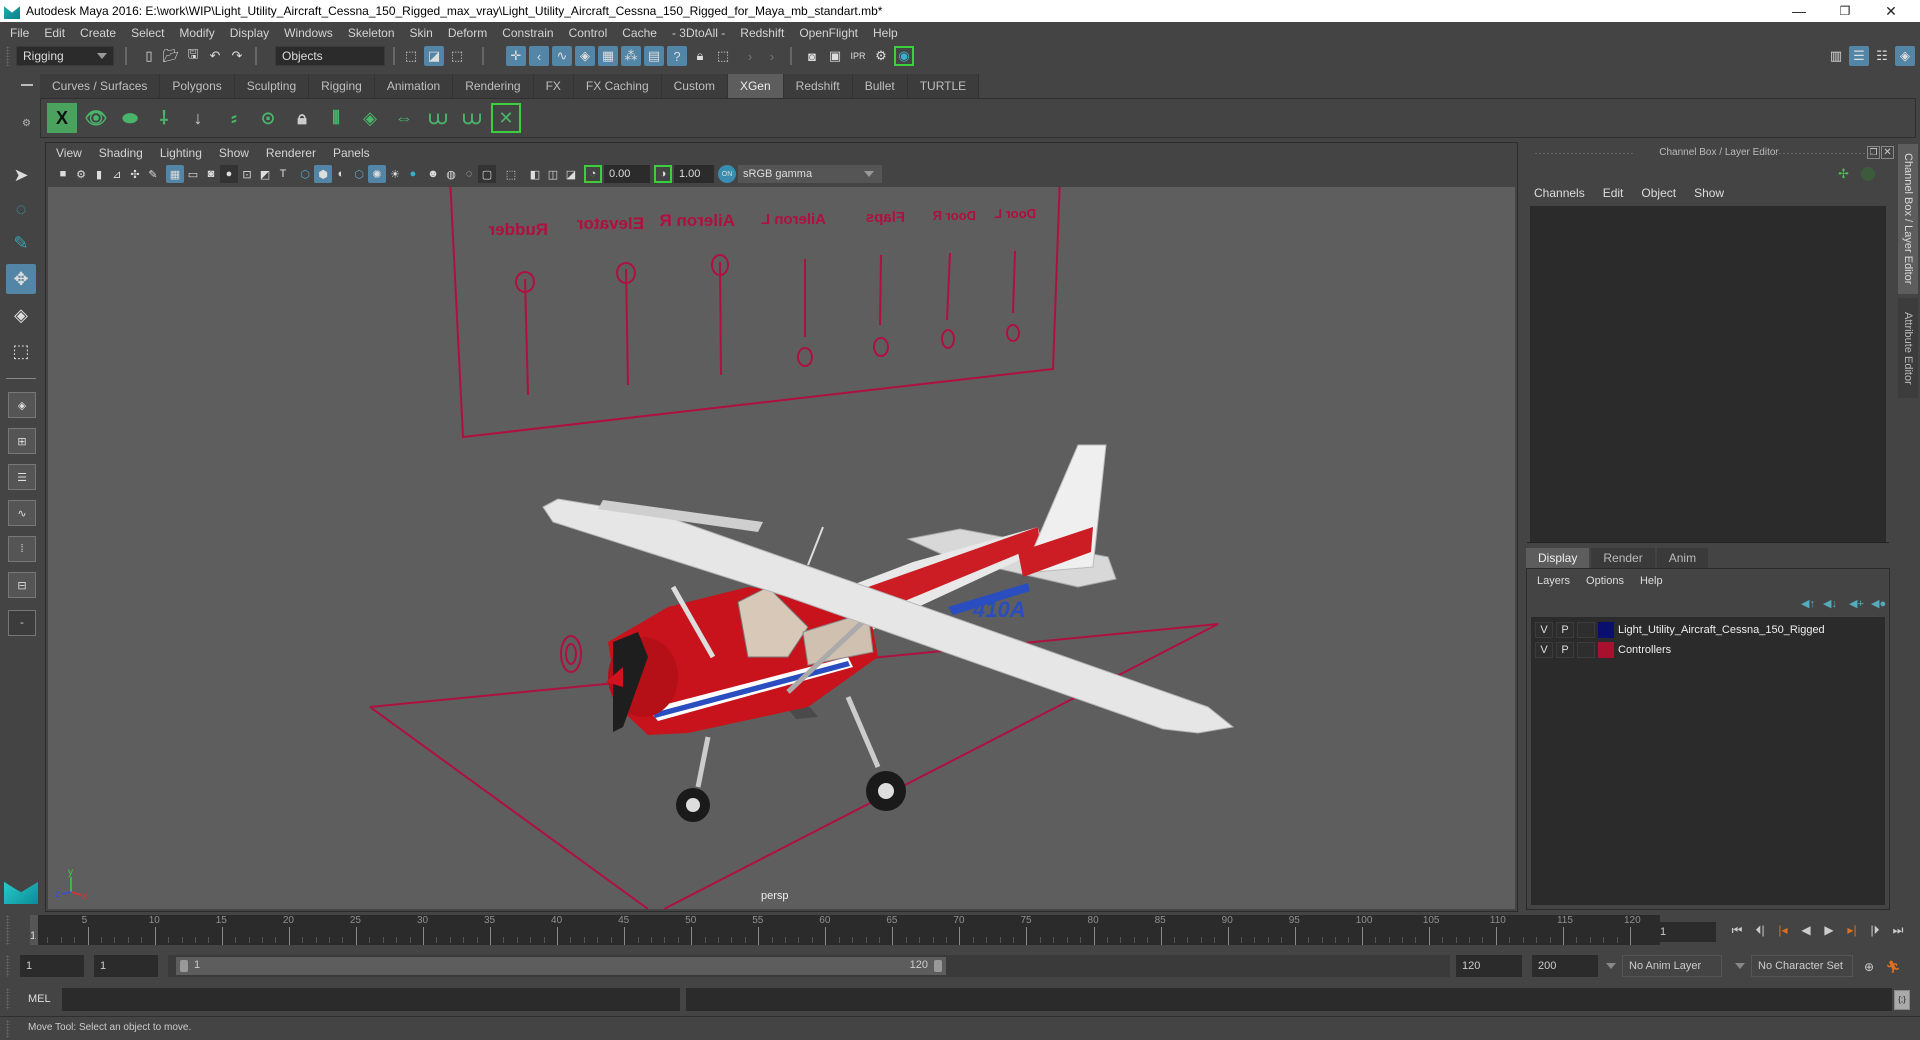  Describe the element at coordinates (1565, 966) in the screenshot. I see `animation-end-field: 200` at that location.